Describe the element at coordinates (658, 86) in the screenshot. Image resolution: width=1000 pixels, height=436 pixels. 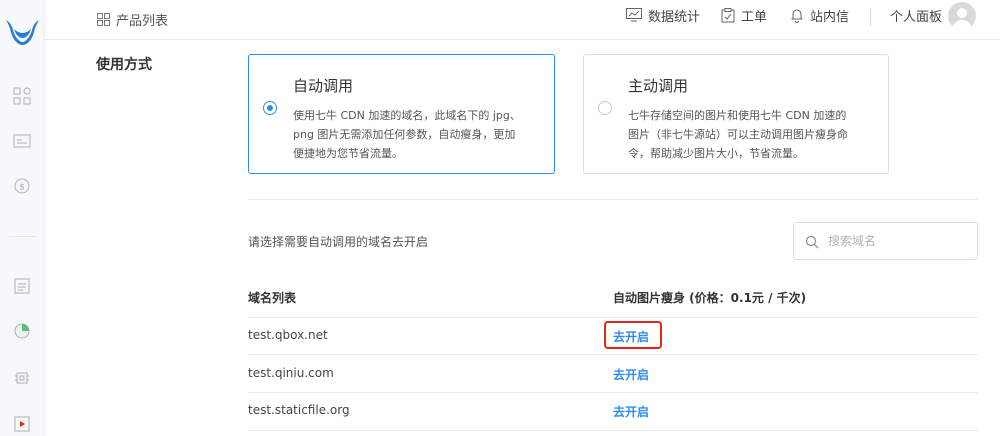
I see `manual-call-title: 主动调用` at that location.